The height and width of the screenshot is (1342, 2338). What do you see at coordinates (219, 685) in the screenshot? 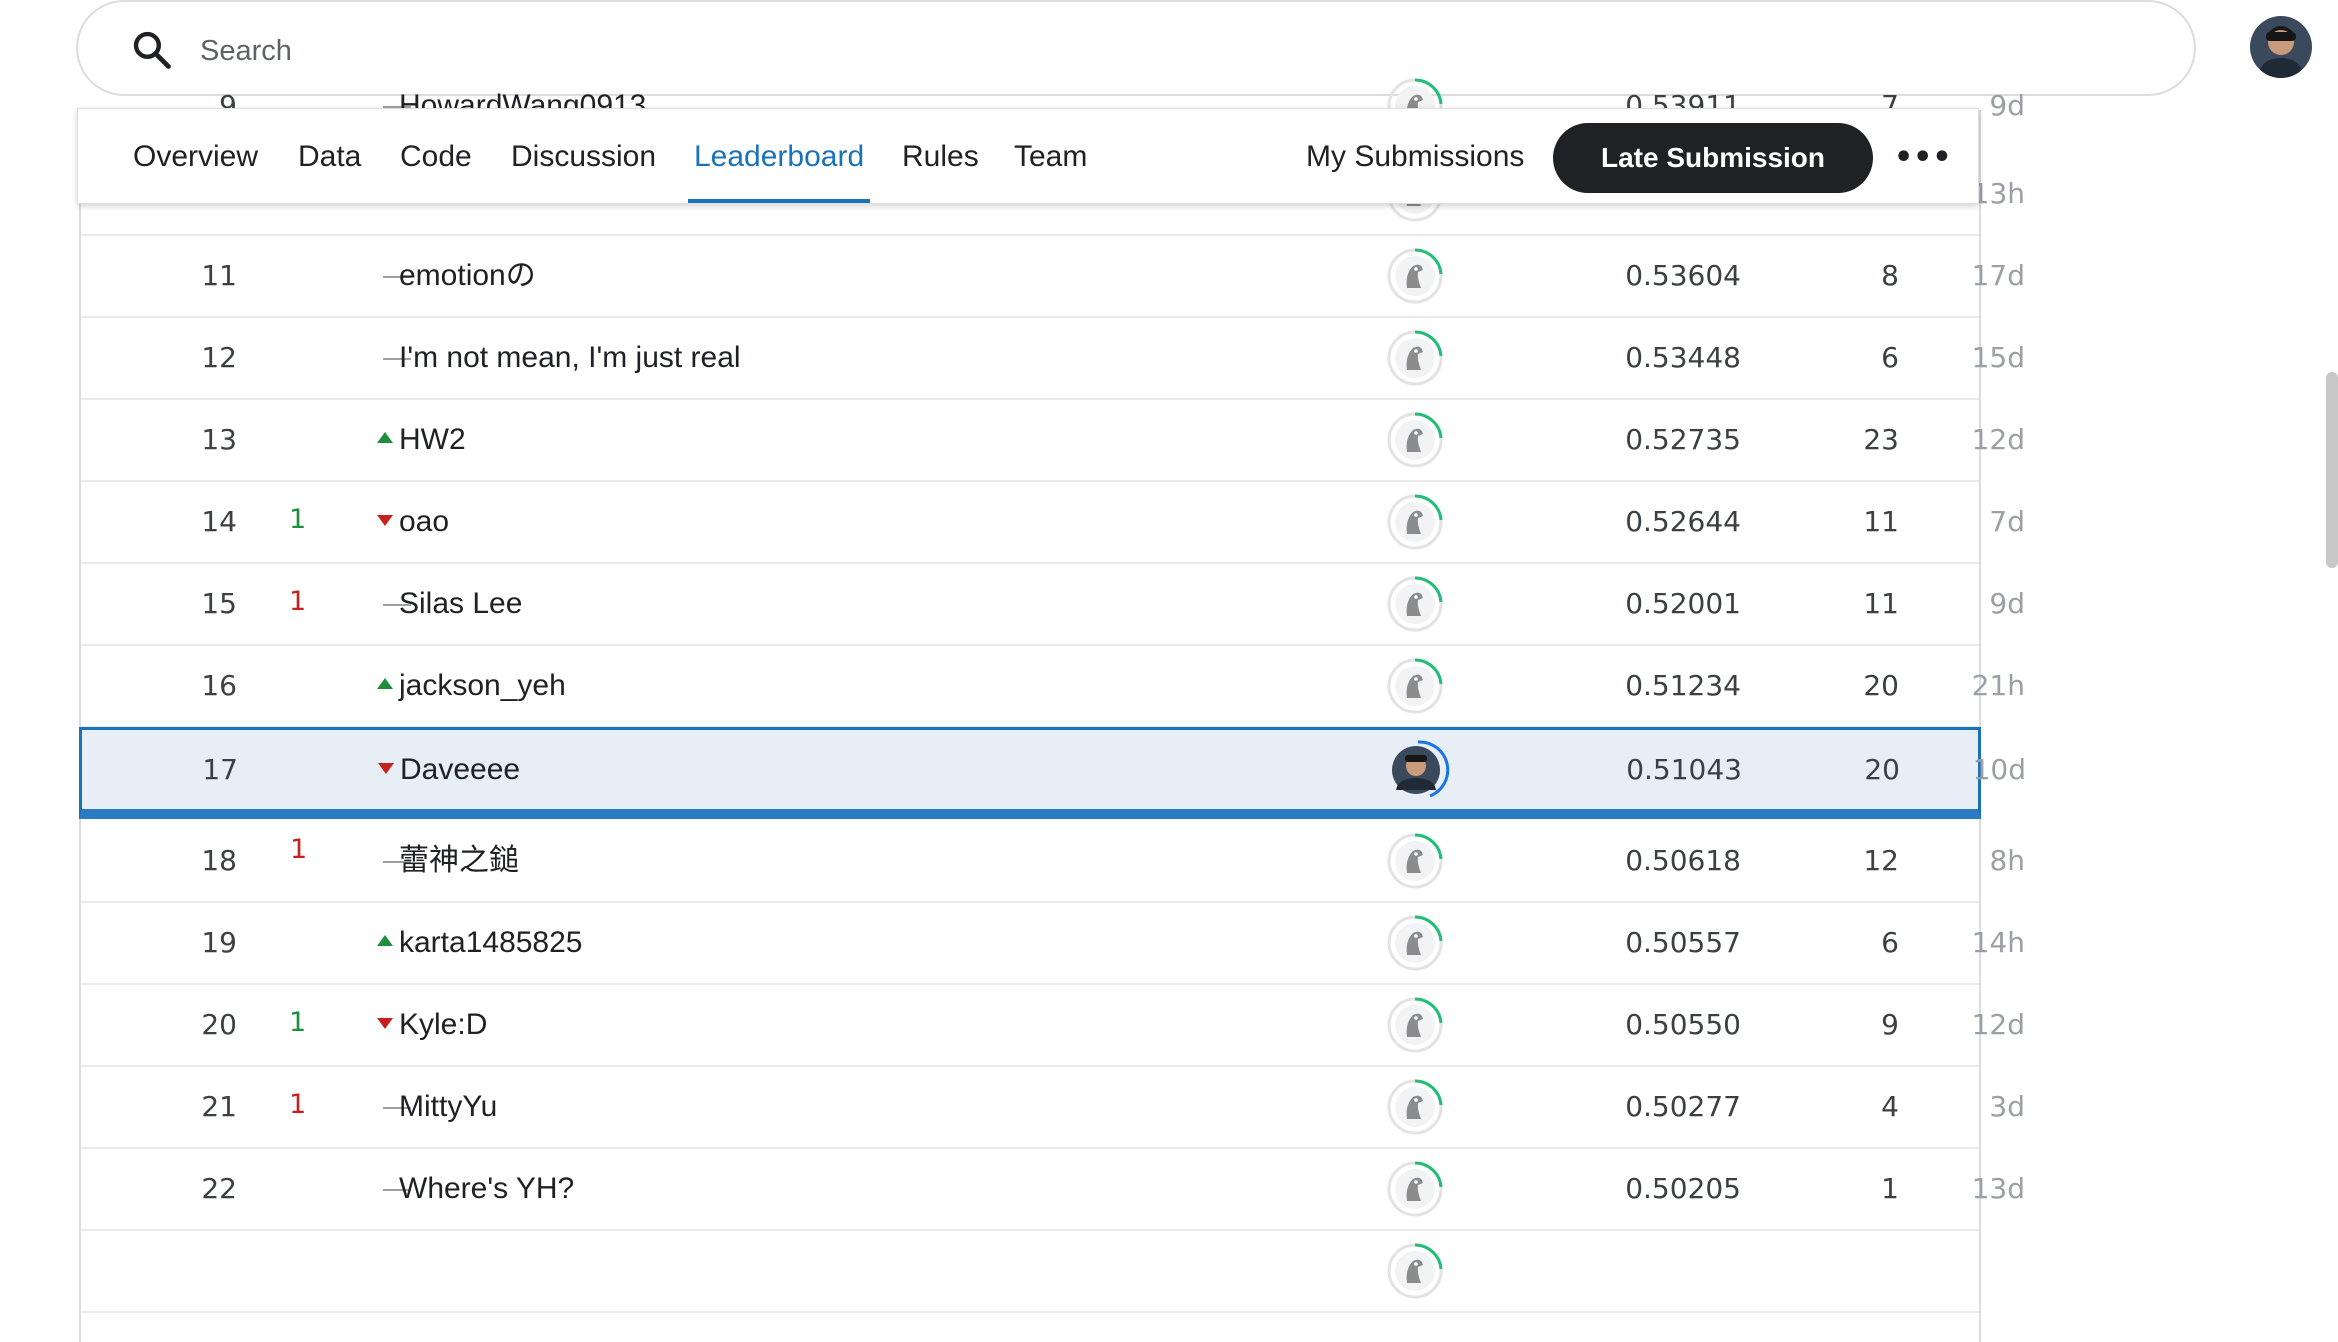
I see `rank-cell: 16` at bounding box center [219, 685].